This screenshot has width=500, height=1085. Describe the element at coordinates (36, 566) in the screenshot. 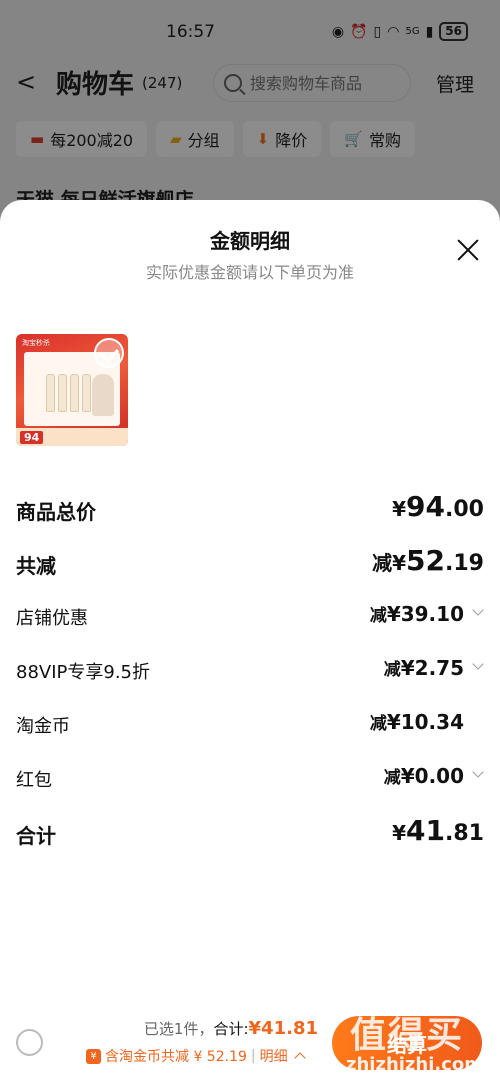

I see `row-label: 共减` at that location.